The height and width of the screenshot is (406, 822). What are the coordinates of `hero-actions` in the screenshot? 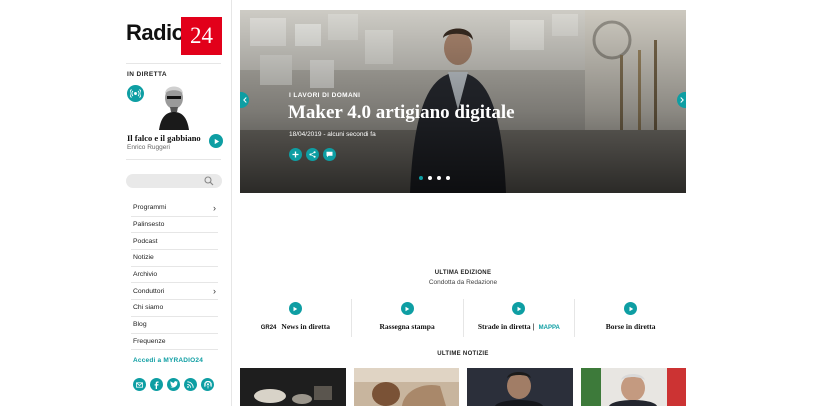 It's located at (312, 154).